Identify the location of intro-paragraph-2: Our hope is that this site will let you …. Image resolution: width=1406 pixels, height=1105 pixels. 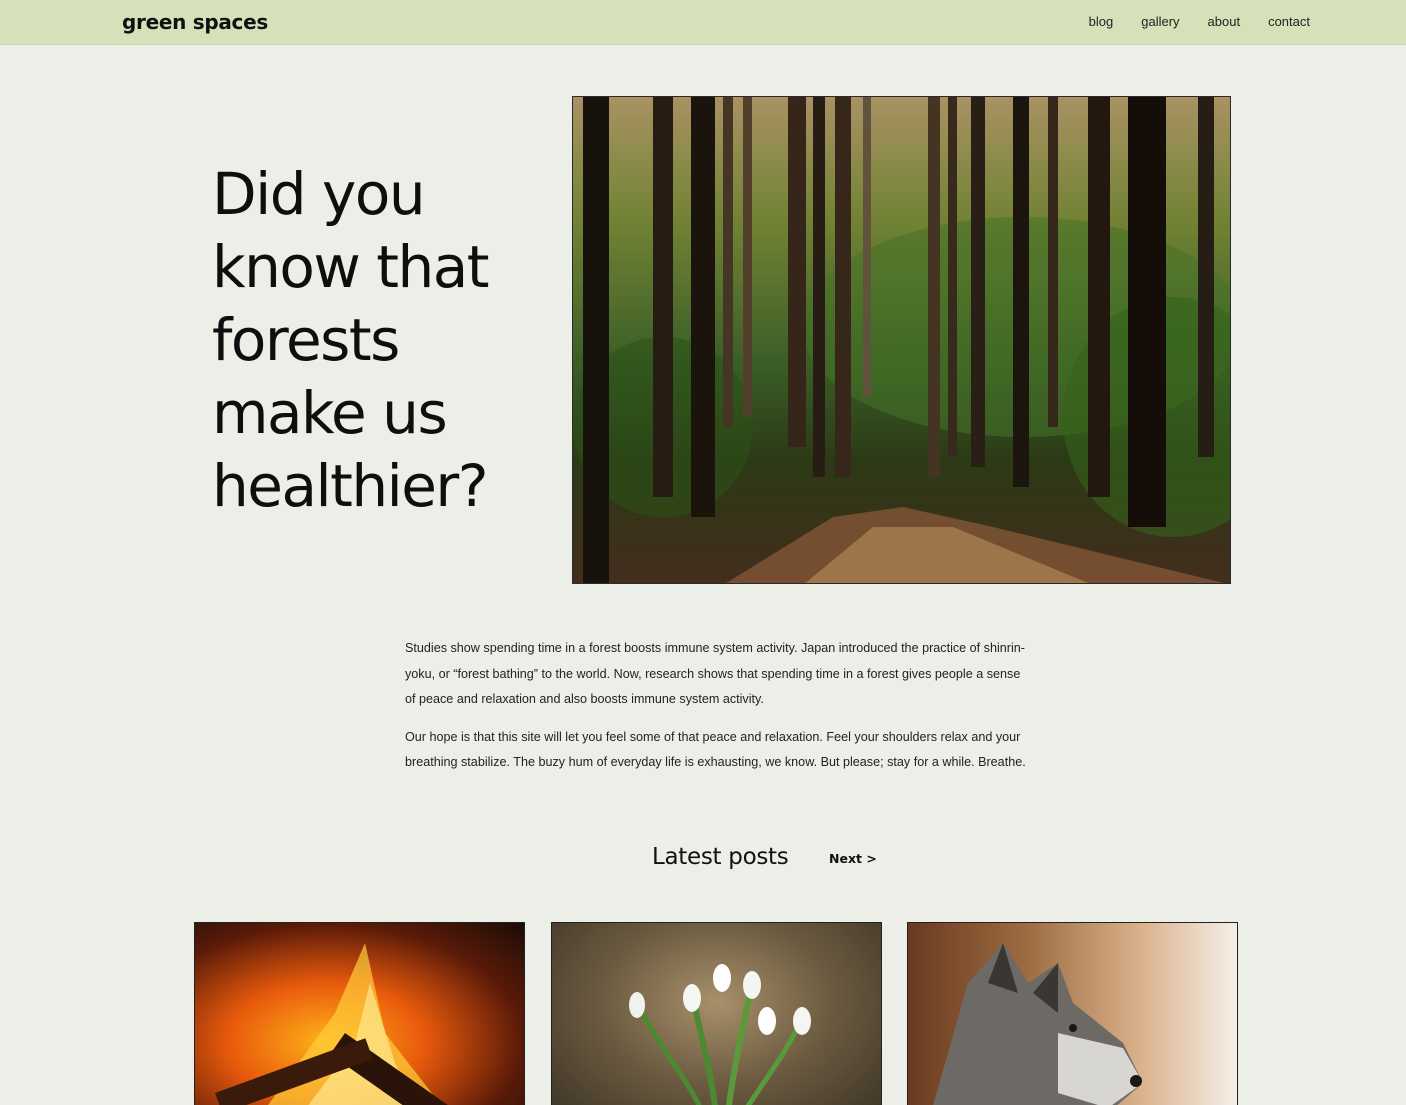
(715, 749).